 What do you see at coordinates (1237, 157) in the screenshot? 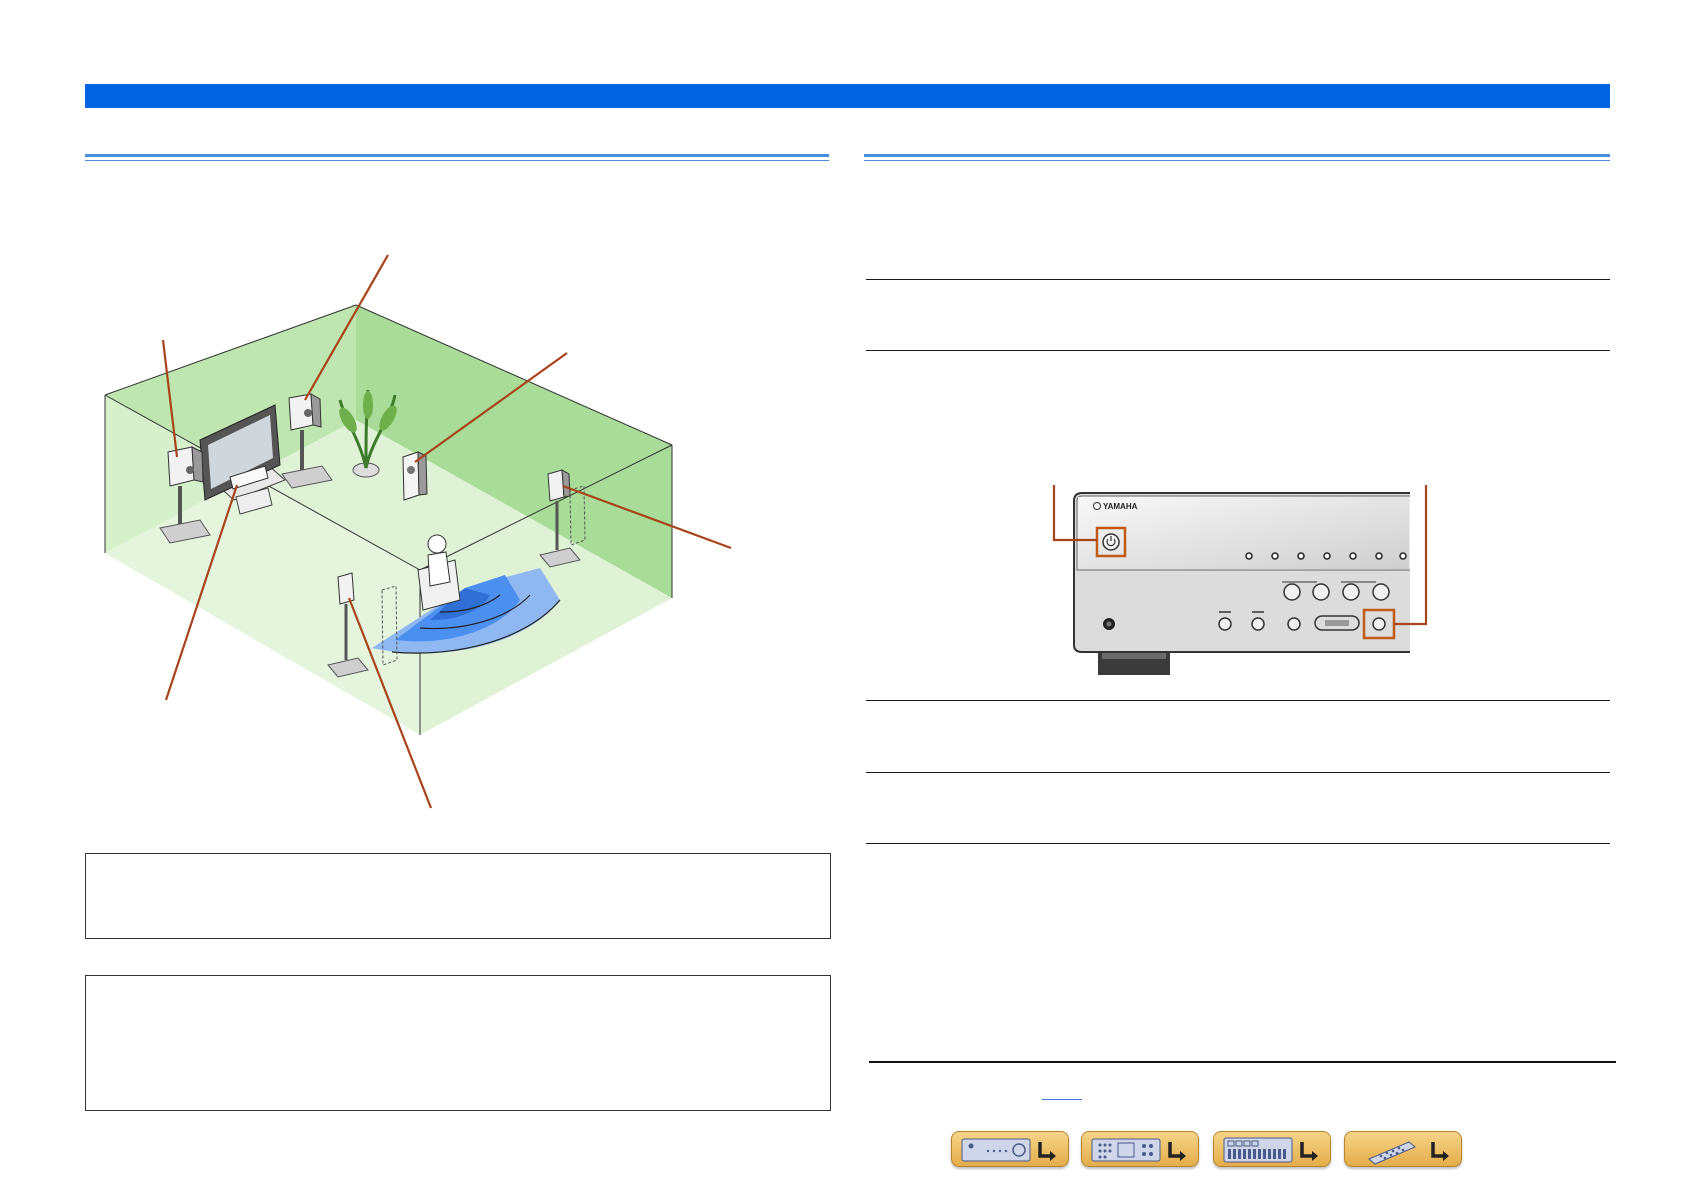
I see `right-section-rule` at bounding box center [1237, 157].